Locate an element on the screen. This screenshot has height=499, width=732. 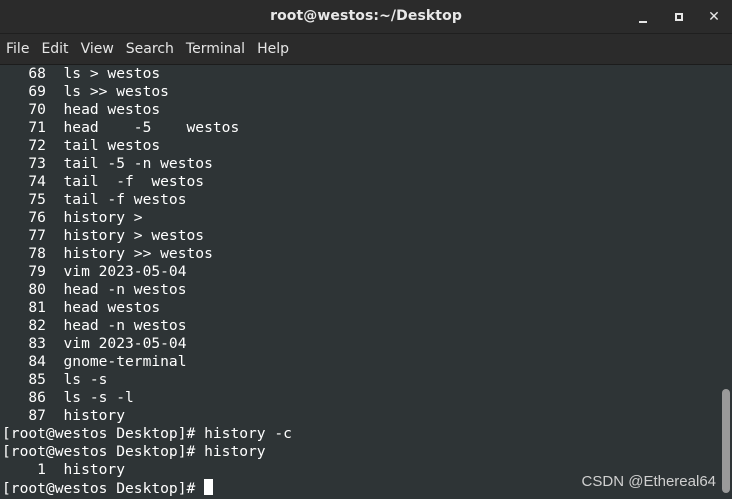
close-button: ✕ is located at coordinates (714, 17).